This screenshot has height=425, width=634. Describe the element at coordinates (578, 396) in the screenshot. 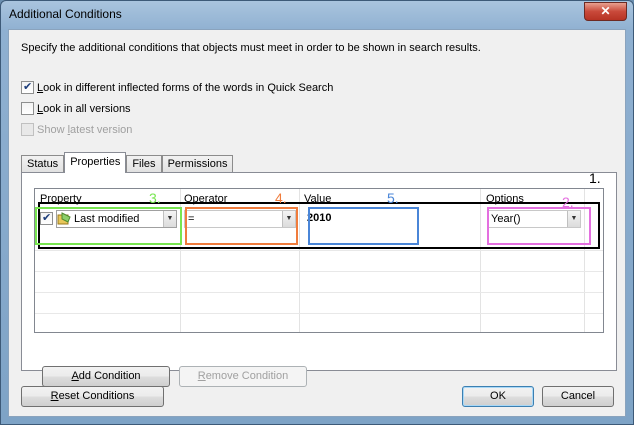

I see `cancel-button: Cancel` at that location.